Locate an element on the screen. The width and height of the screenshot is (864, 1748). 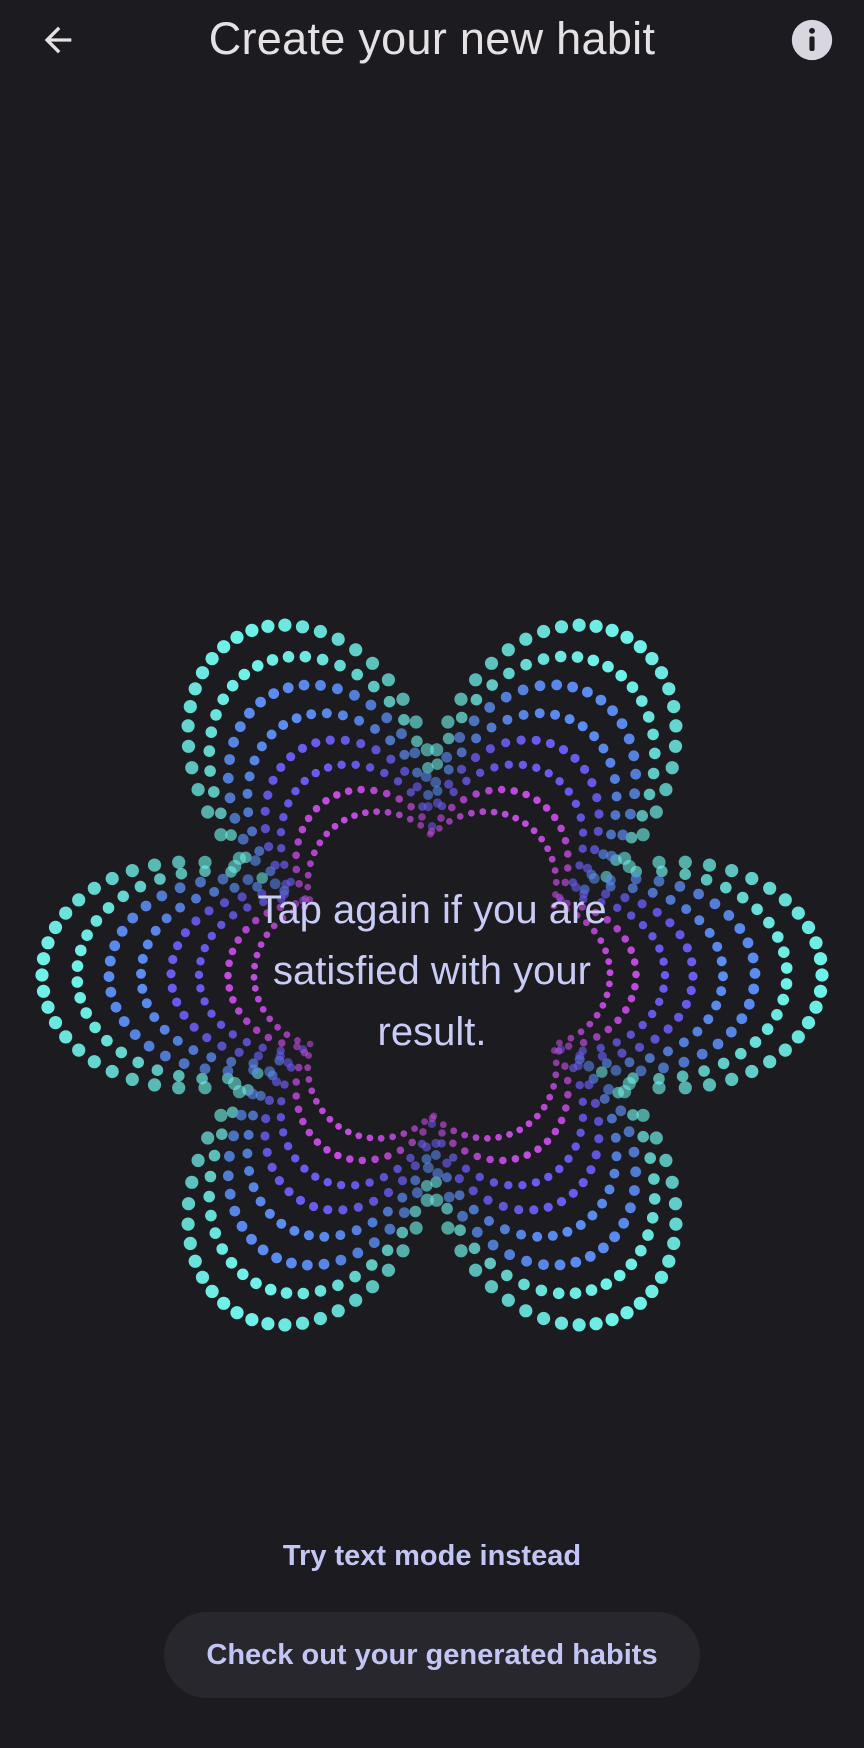
back-button is located at coordinates (58, 40).